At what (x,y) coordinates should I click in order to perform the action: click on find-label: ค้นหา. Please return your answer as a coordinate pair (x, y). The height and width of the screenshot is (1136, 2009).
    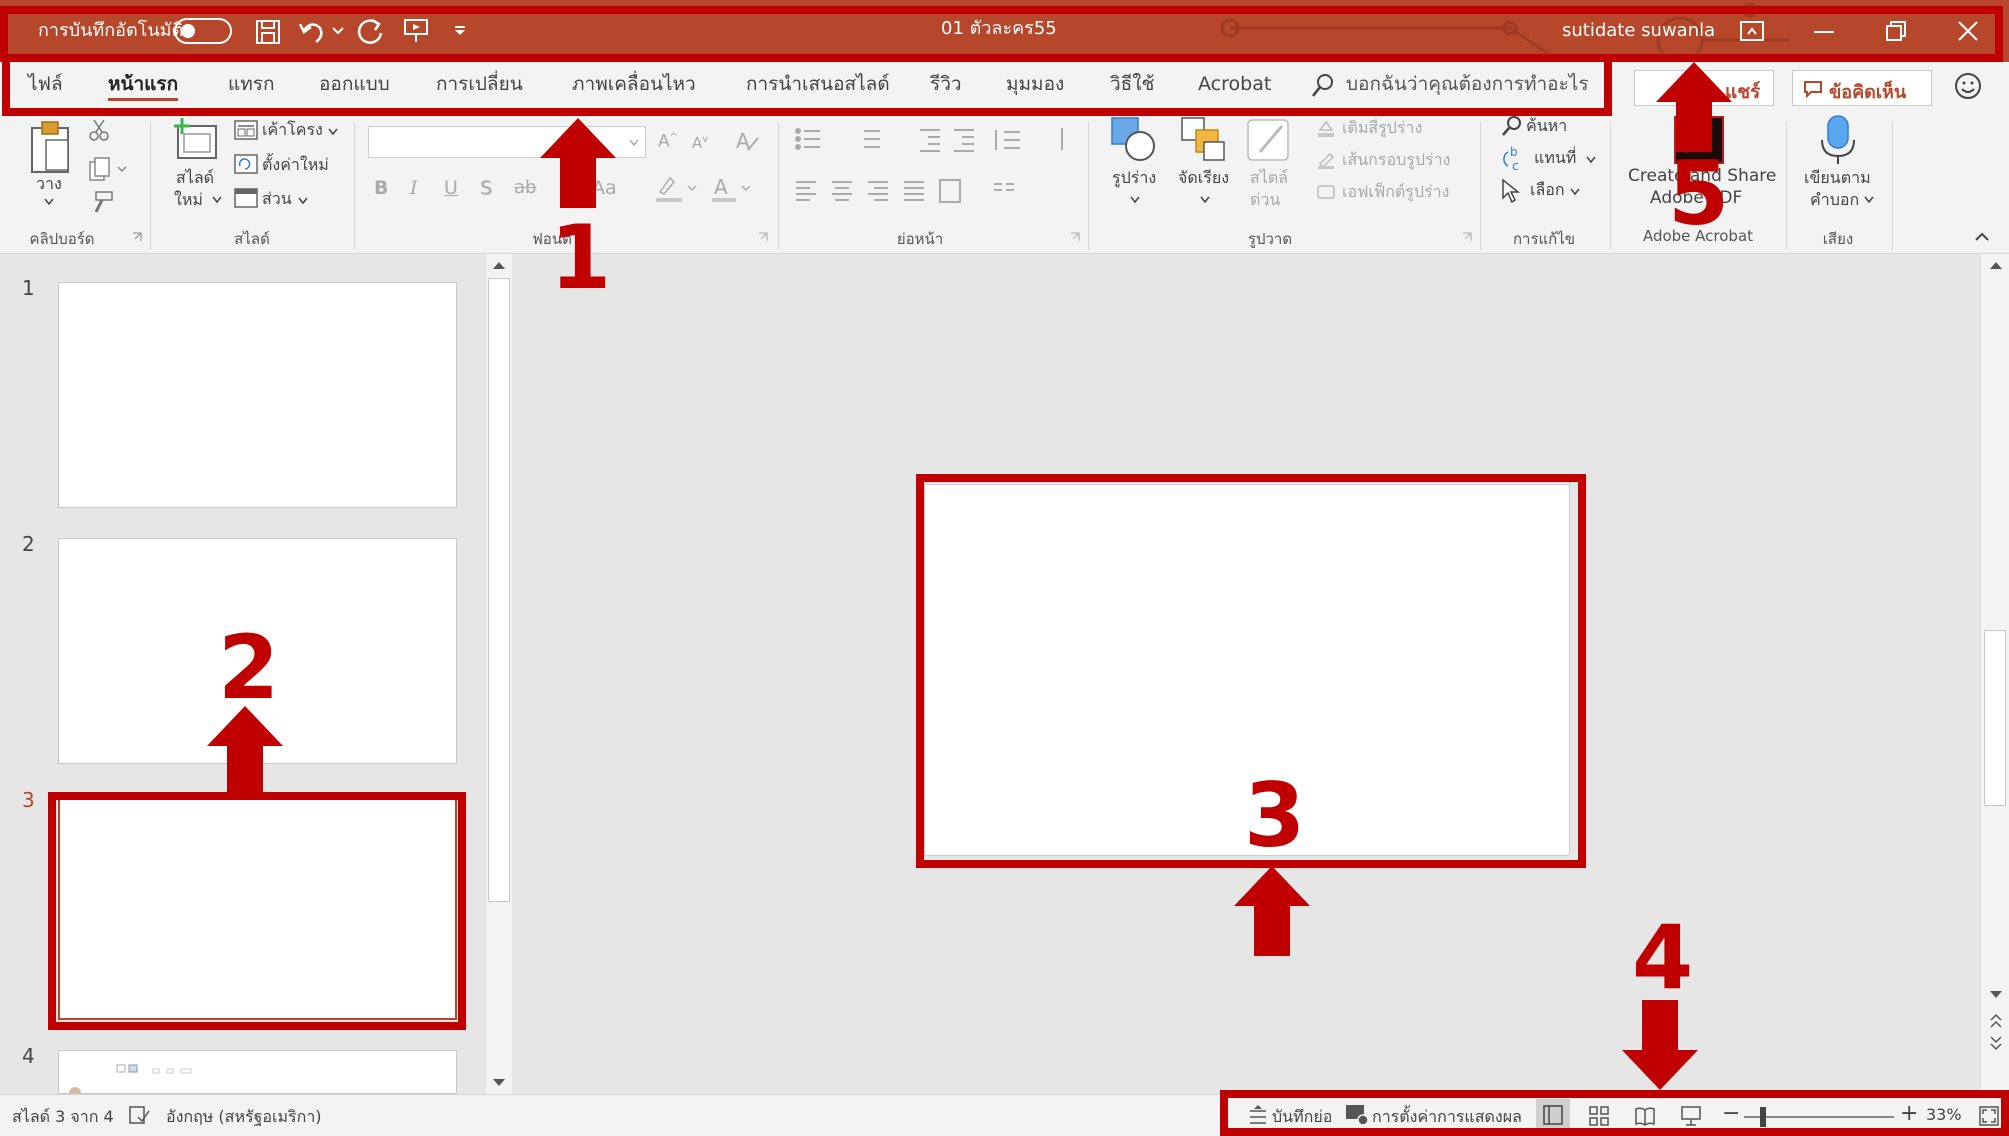
    Looking at the image, I should click on (1546, 126).